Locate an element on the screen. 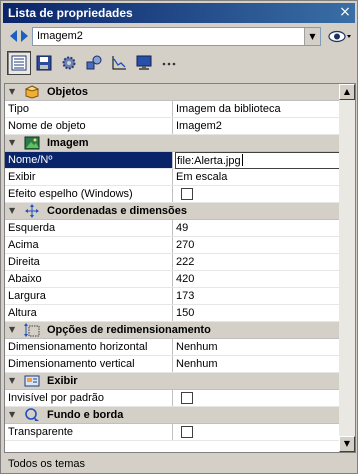 Image resolution: width=358 pixels, height=474 pixels. nav-arrows-icon is located at coordinates (19, 36).